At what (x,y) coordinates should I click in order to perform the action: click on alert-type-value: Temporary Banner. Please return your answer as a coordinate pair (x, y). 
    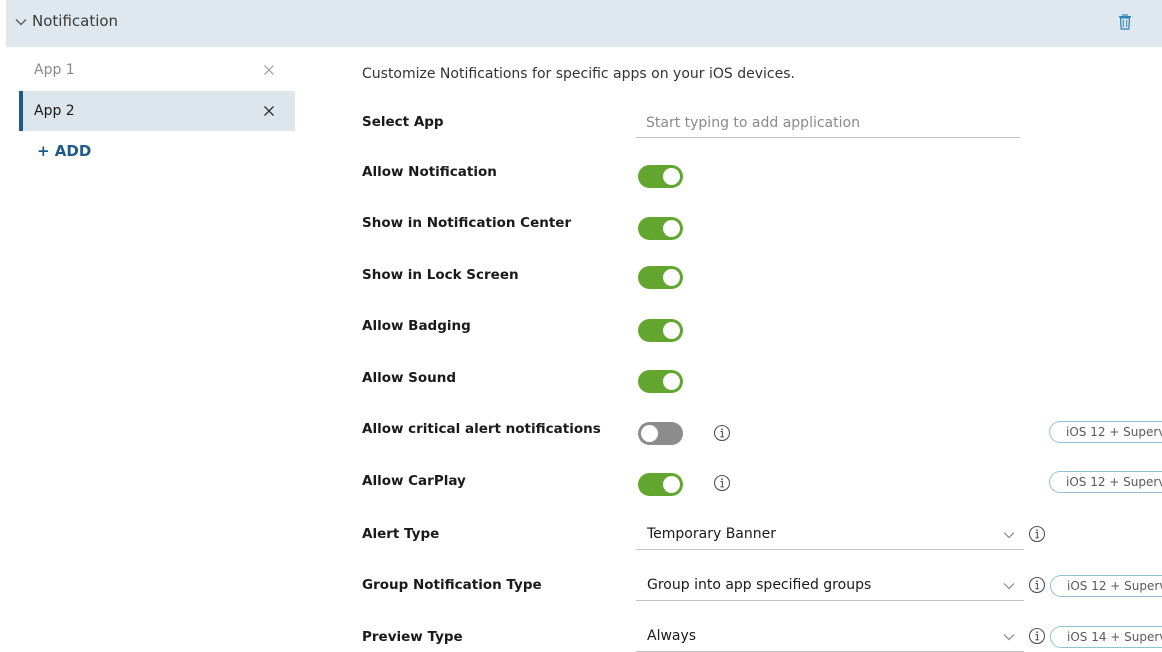
    Looking at the image, I should click on (712, 534).